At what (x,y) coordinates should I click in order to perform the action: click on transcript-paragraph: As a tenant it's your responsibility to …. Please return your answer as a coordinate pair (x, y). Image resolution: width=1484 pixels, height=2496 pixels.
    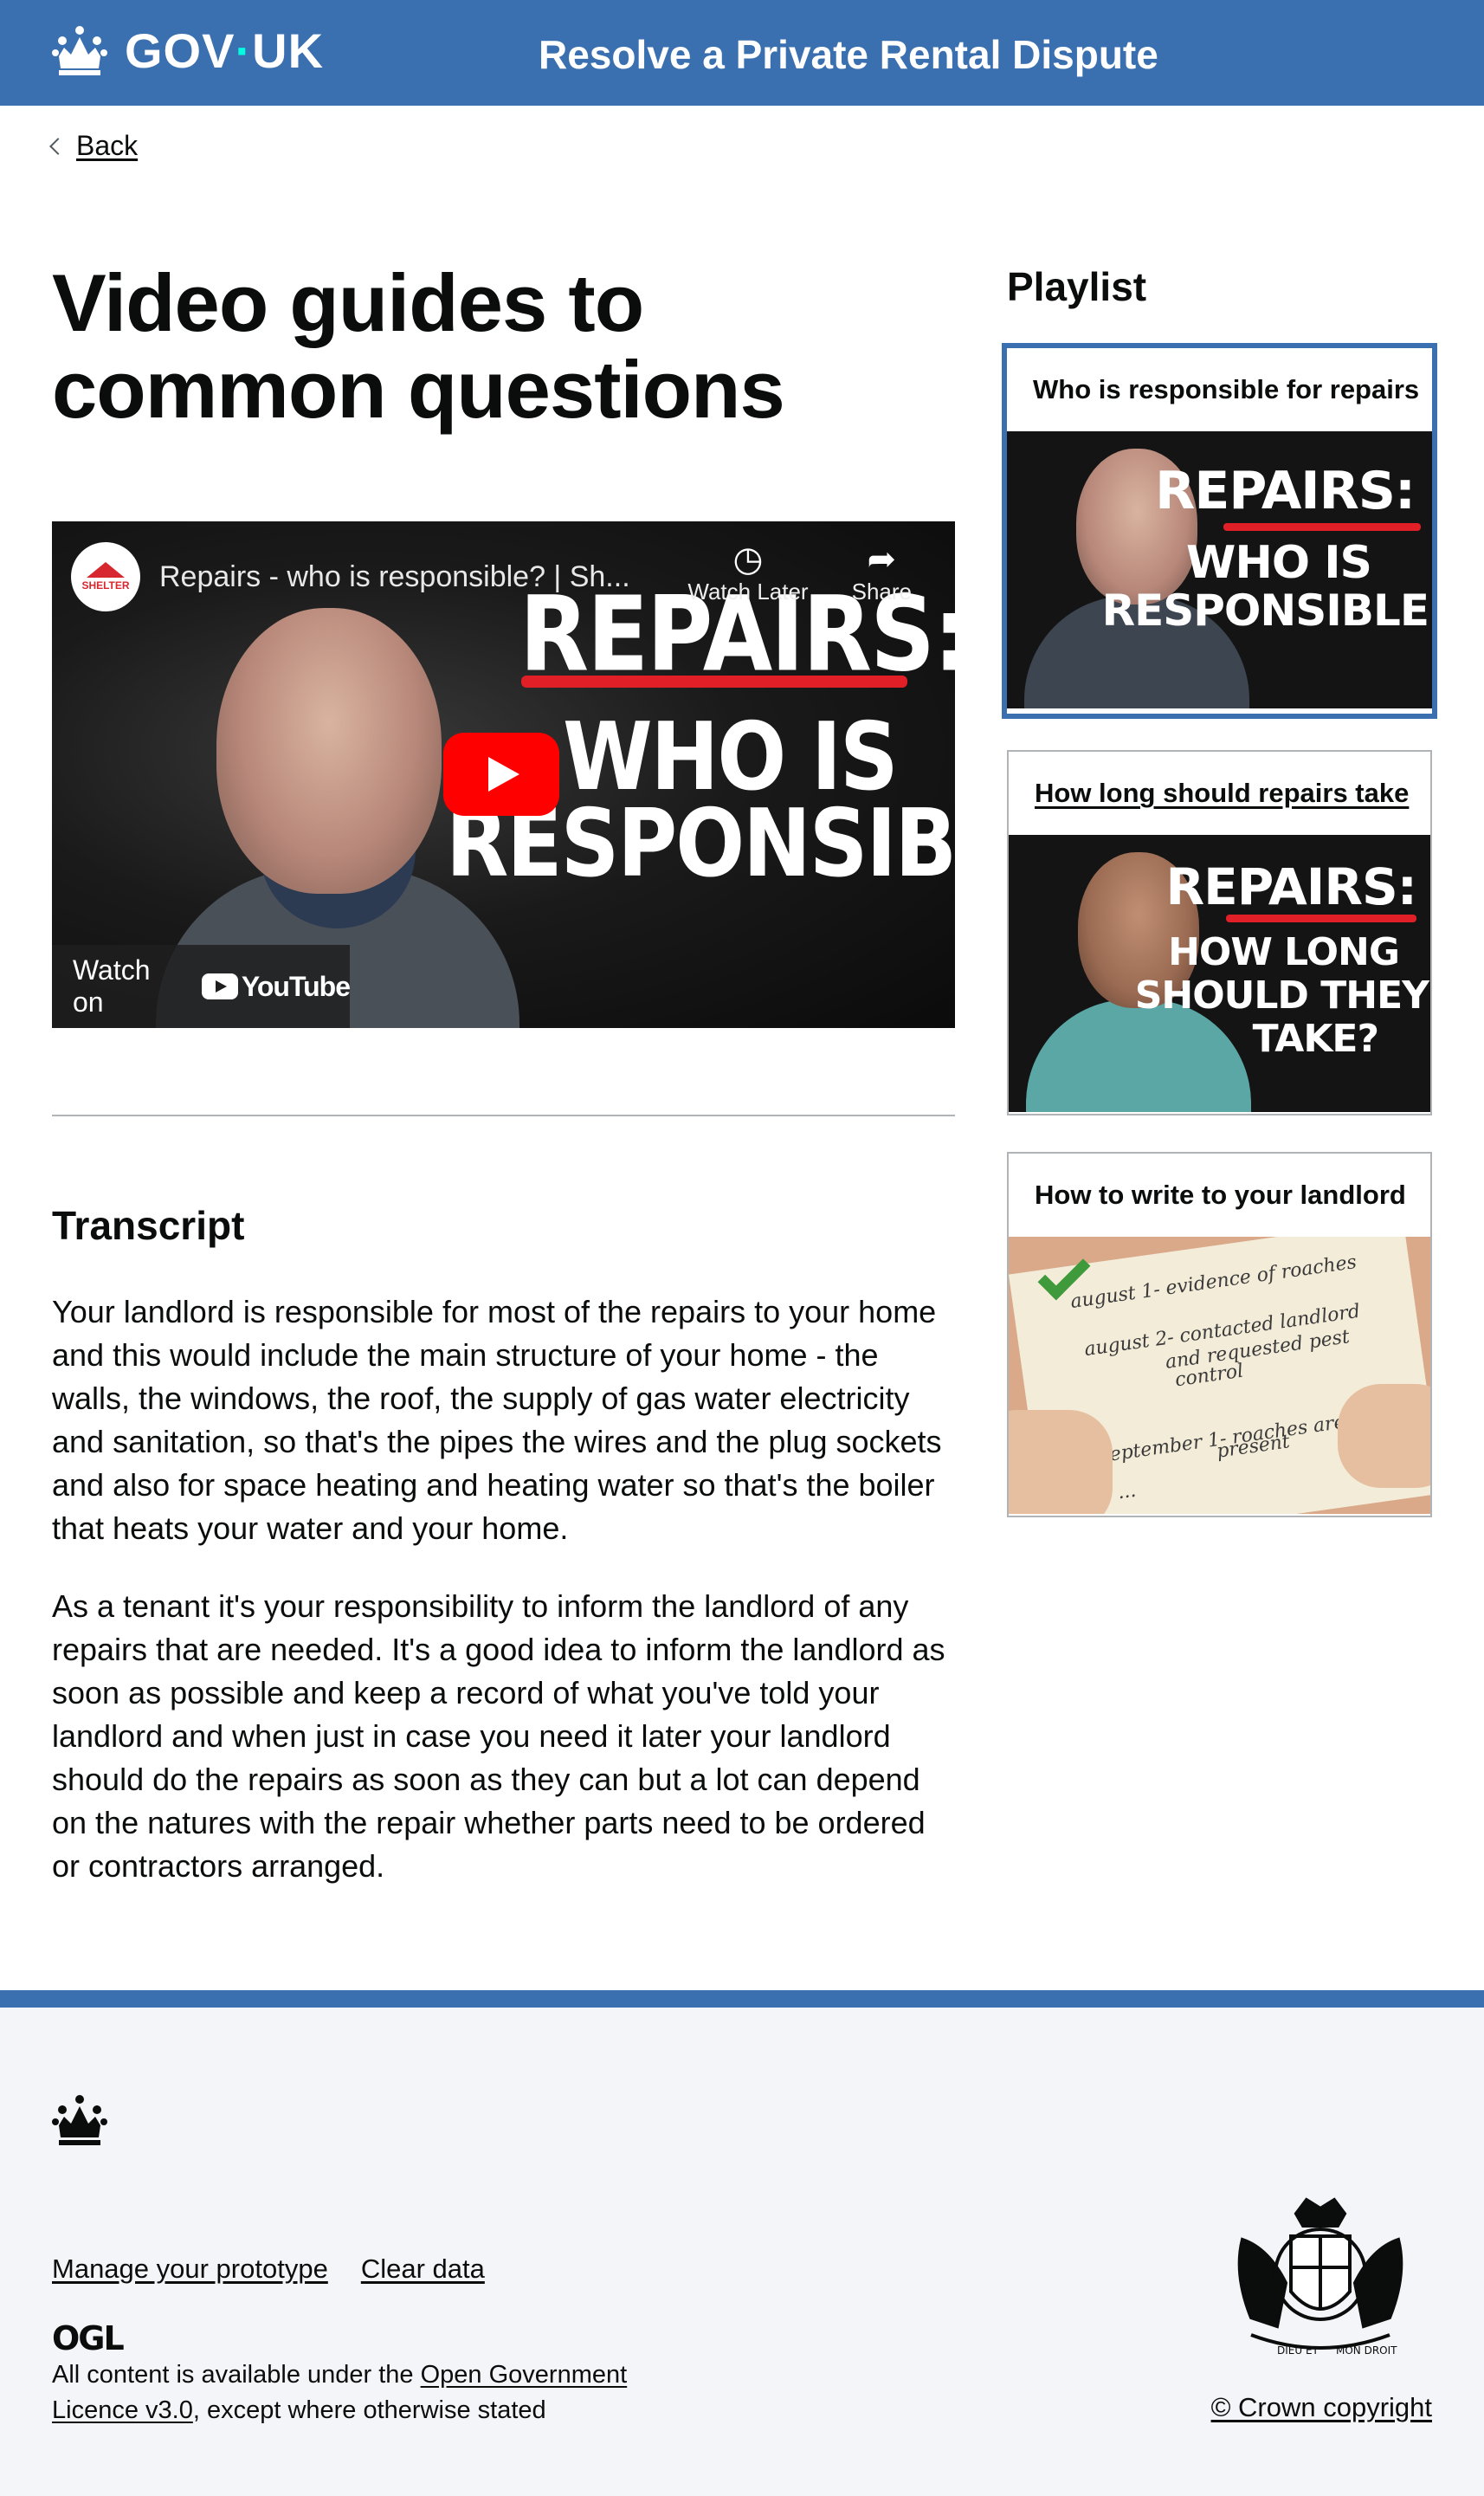
    Looking at the image, I should click on (499, 1736).